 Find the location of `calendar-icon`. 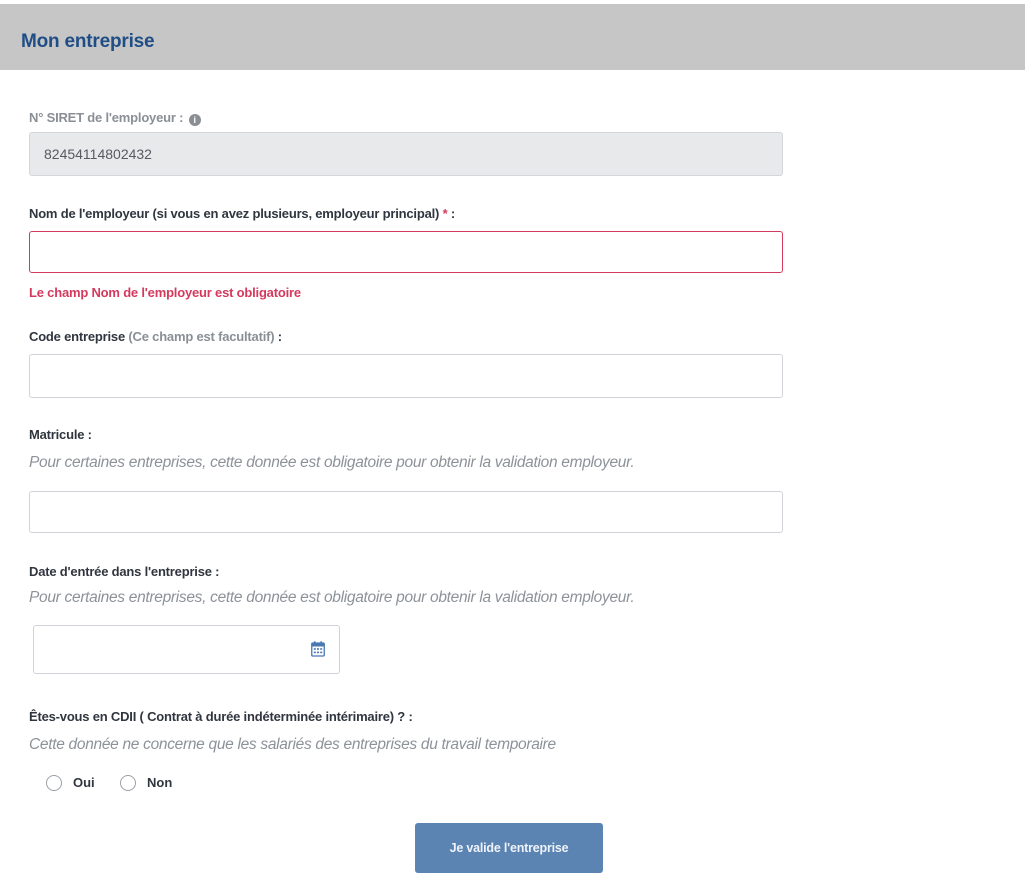

calendar-icon is located at coordinates (318, 649).